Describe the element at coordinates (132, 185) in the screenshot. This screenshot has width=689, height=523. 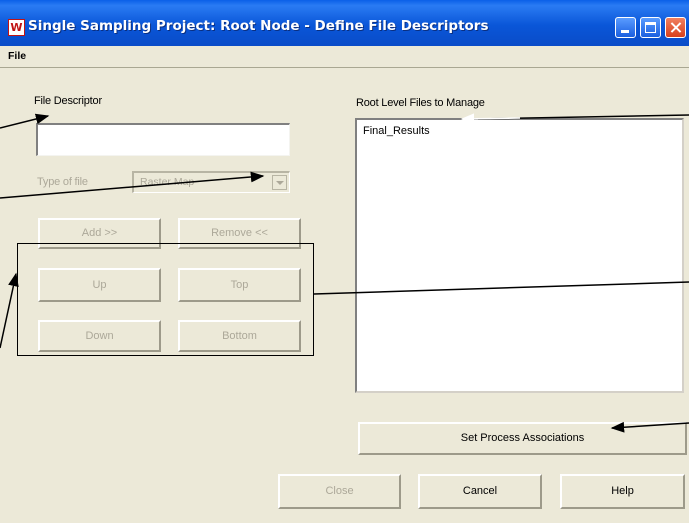
I see `callout-arrow-type-of-file` at that location.